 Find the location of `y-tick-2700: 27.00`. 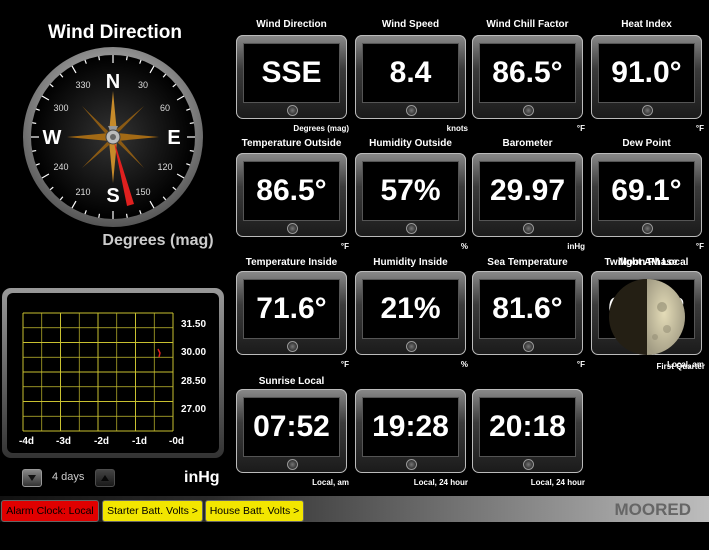

y-tick-2700: 27.00 is located at coordinates (194, 409).